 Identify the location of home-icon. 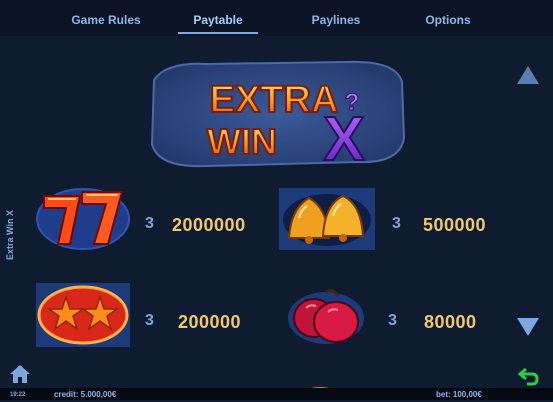
(20, 376).